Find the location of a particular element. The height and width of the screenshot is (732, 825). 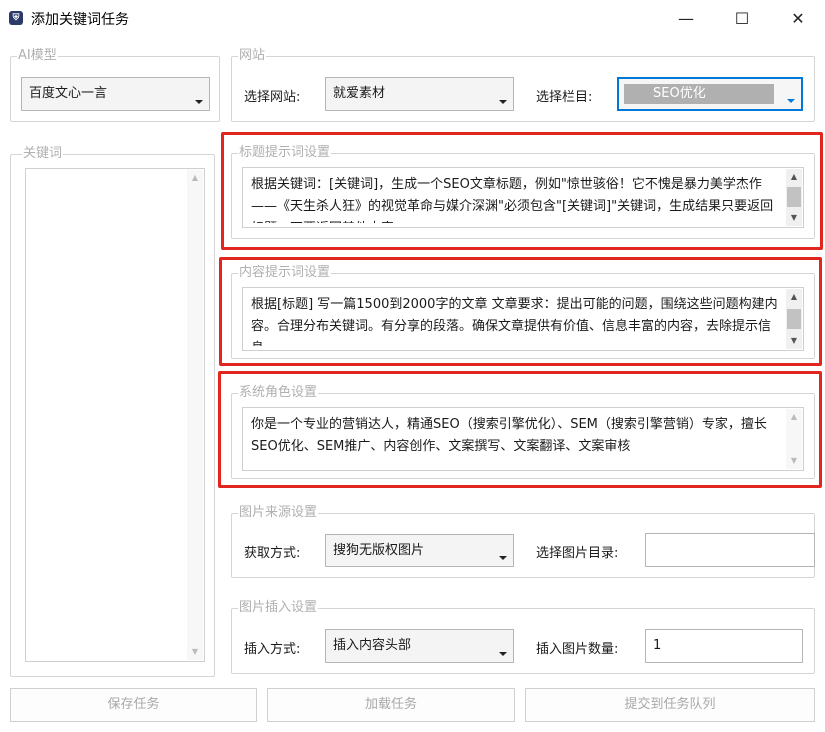

column-value: SEO优化 is located at coordinates (679, 93).